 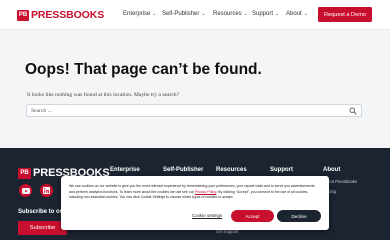 I want to click on nav-item-about: About ⌄, so click(x=297, y=14).